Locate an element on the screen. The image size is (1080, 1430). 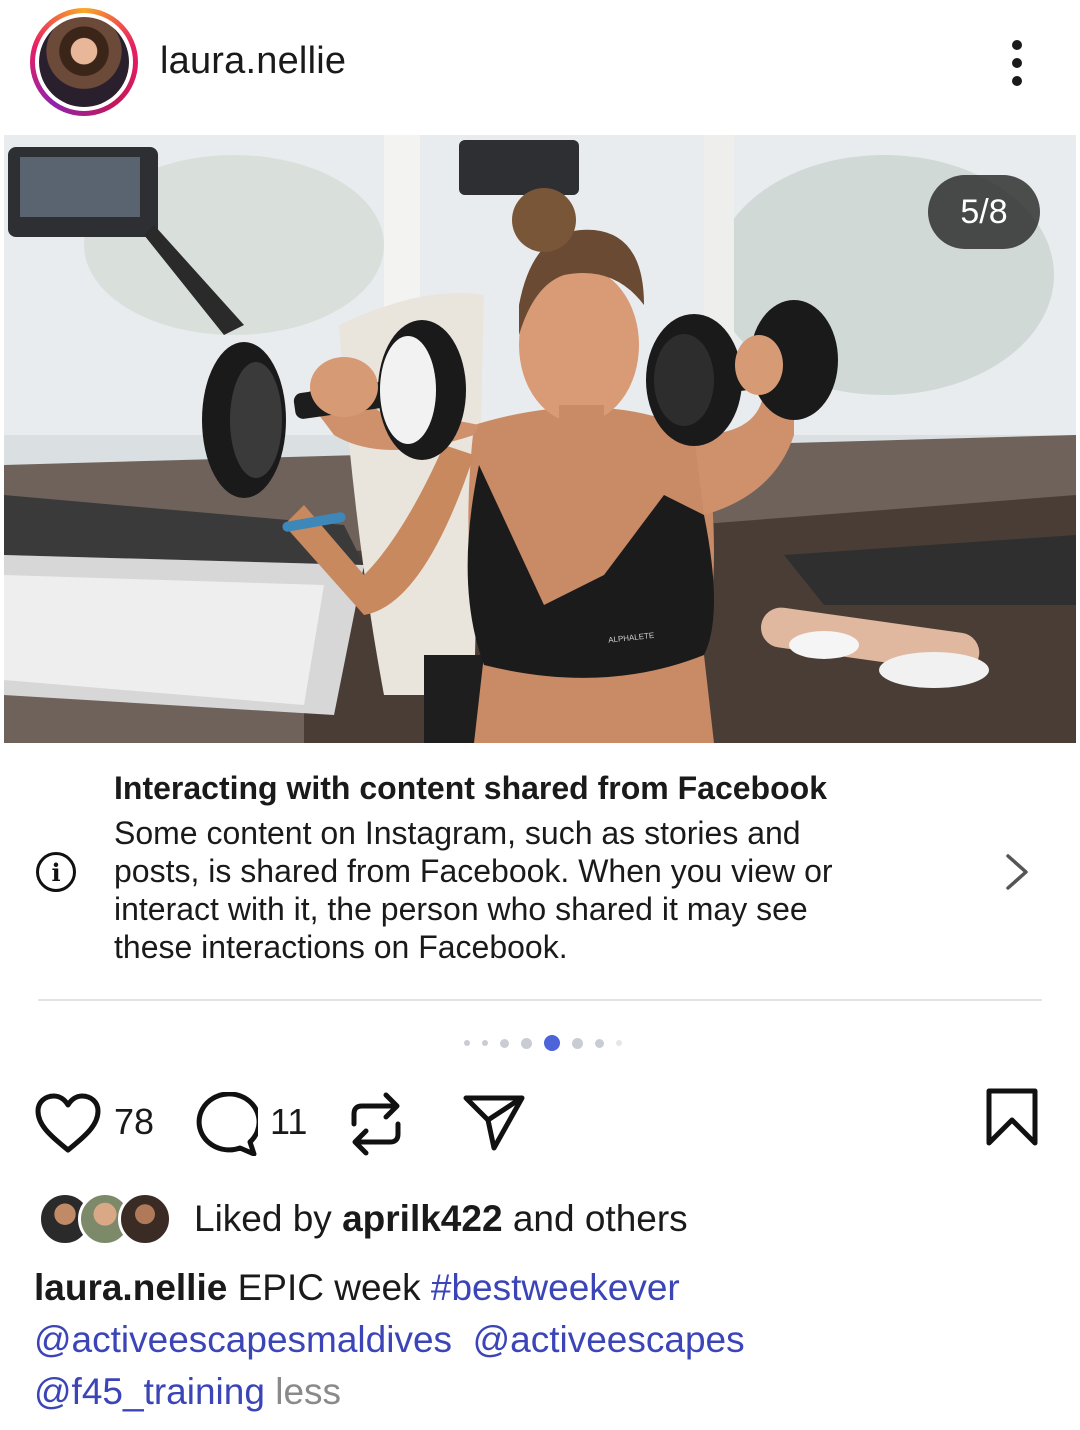
avatar is located at coordinates (145, 1219).